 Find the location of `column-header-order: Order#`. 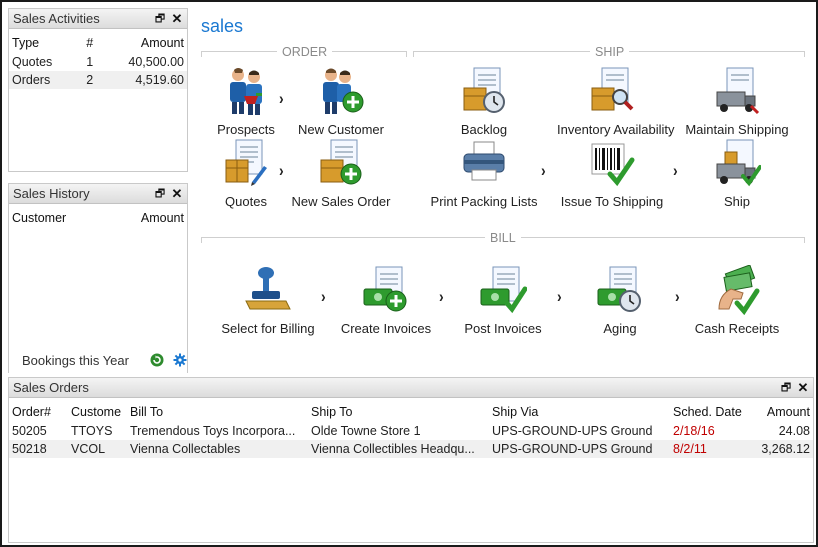

column-header-order: Order# is located at coordinates (38, 412).